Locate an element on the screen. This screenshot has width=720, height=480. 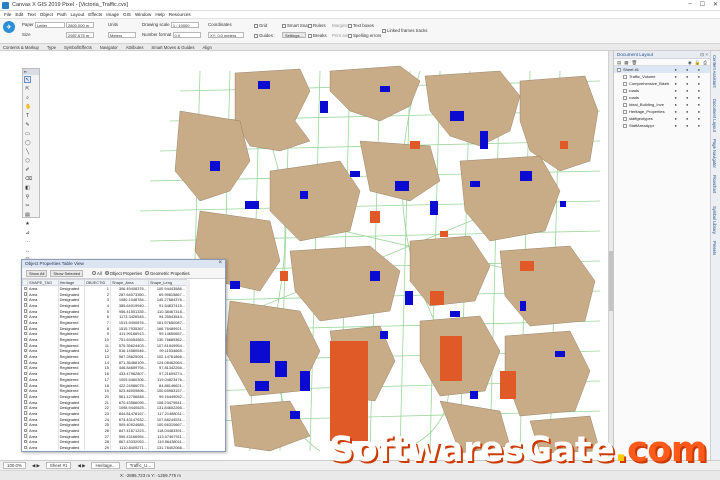
measure-icon: ⊿ is located at coordinates (27, 232).